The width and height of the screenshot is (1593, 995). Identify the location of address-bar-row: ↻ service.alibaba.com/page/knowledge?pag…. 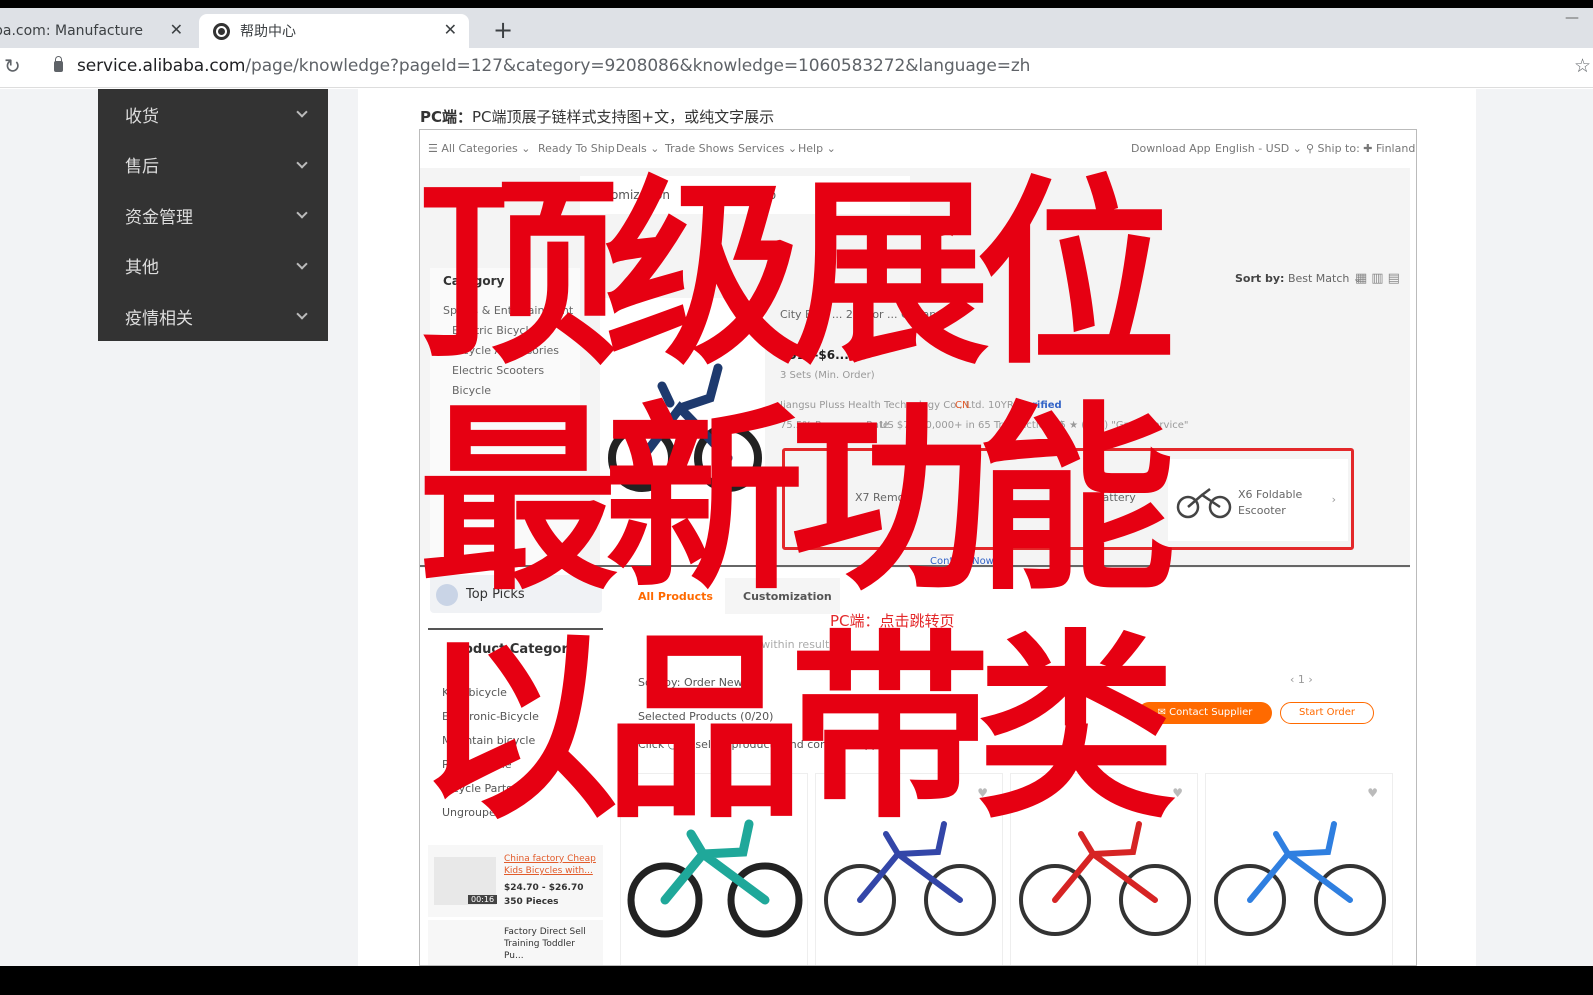
(796, 68).